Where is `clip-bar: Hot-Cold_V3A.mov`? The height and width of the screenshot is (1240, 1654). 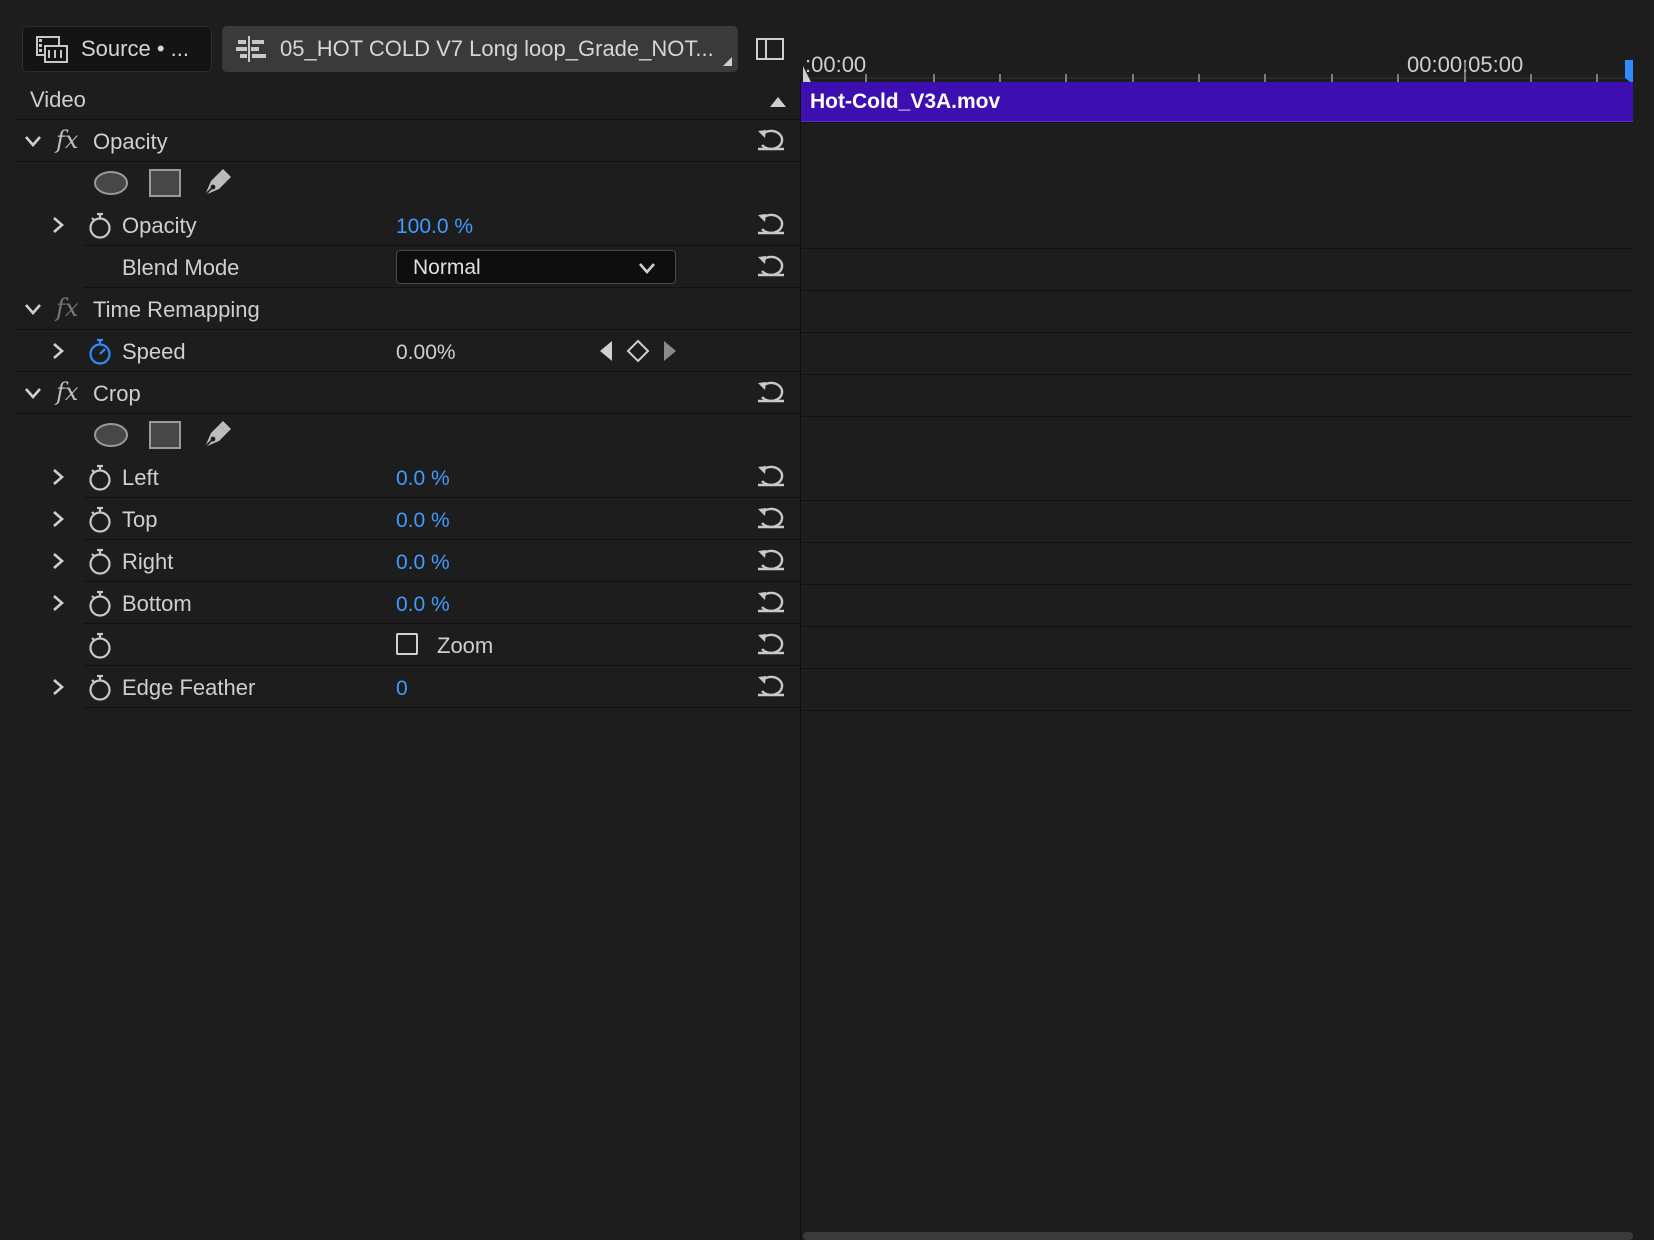
clip-bar: Hot-Cold_V3A.mov is located at coordinates (1217, 102).